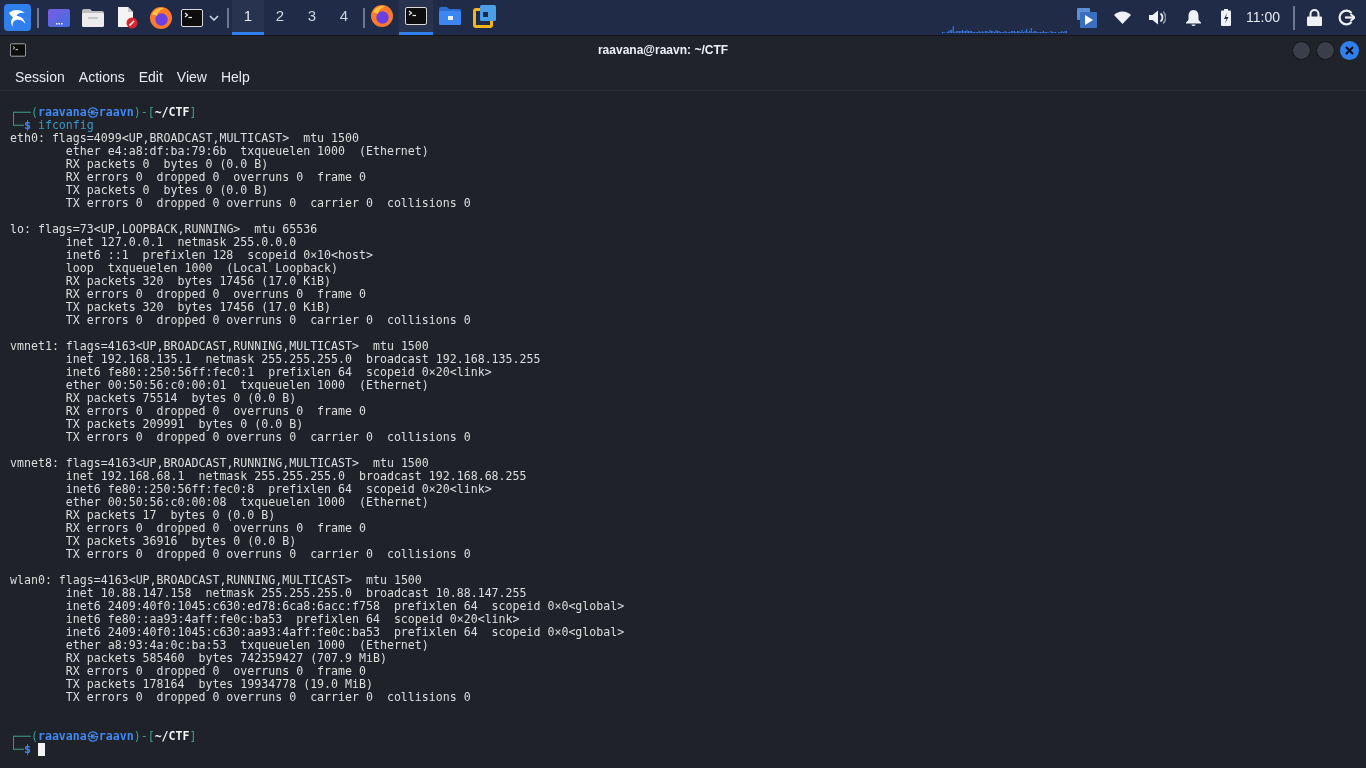 Image resolution: width=1366 pixels, height=768 pixels. What do you see at coordinates (214, 17) in the screenshot?
I see `chevron-down-icon` at bounding box center [214, 17].